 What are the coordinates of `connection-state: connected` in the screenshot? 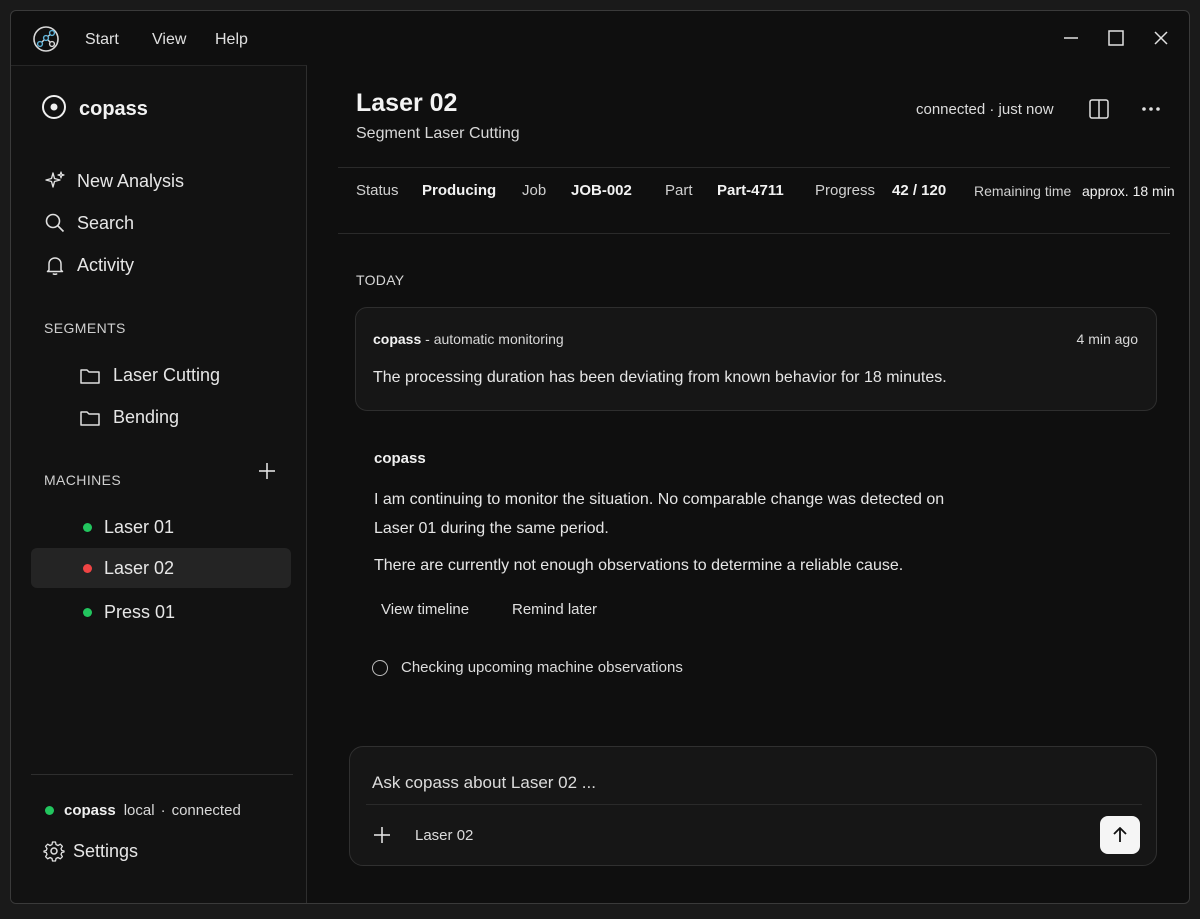 It's located at (206, 810).